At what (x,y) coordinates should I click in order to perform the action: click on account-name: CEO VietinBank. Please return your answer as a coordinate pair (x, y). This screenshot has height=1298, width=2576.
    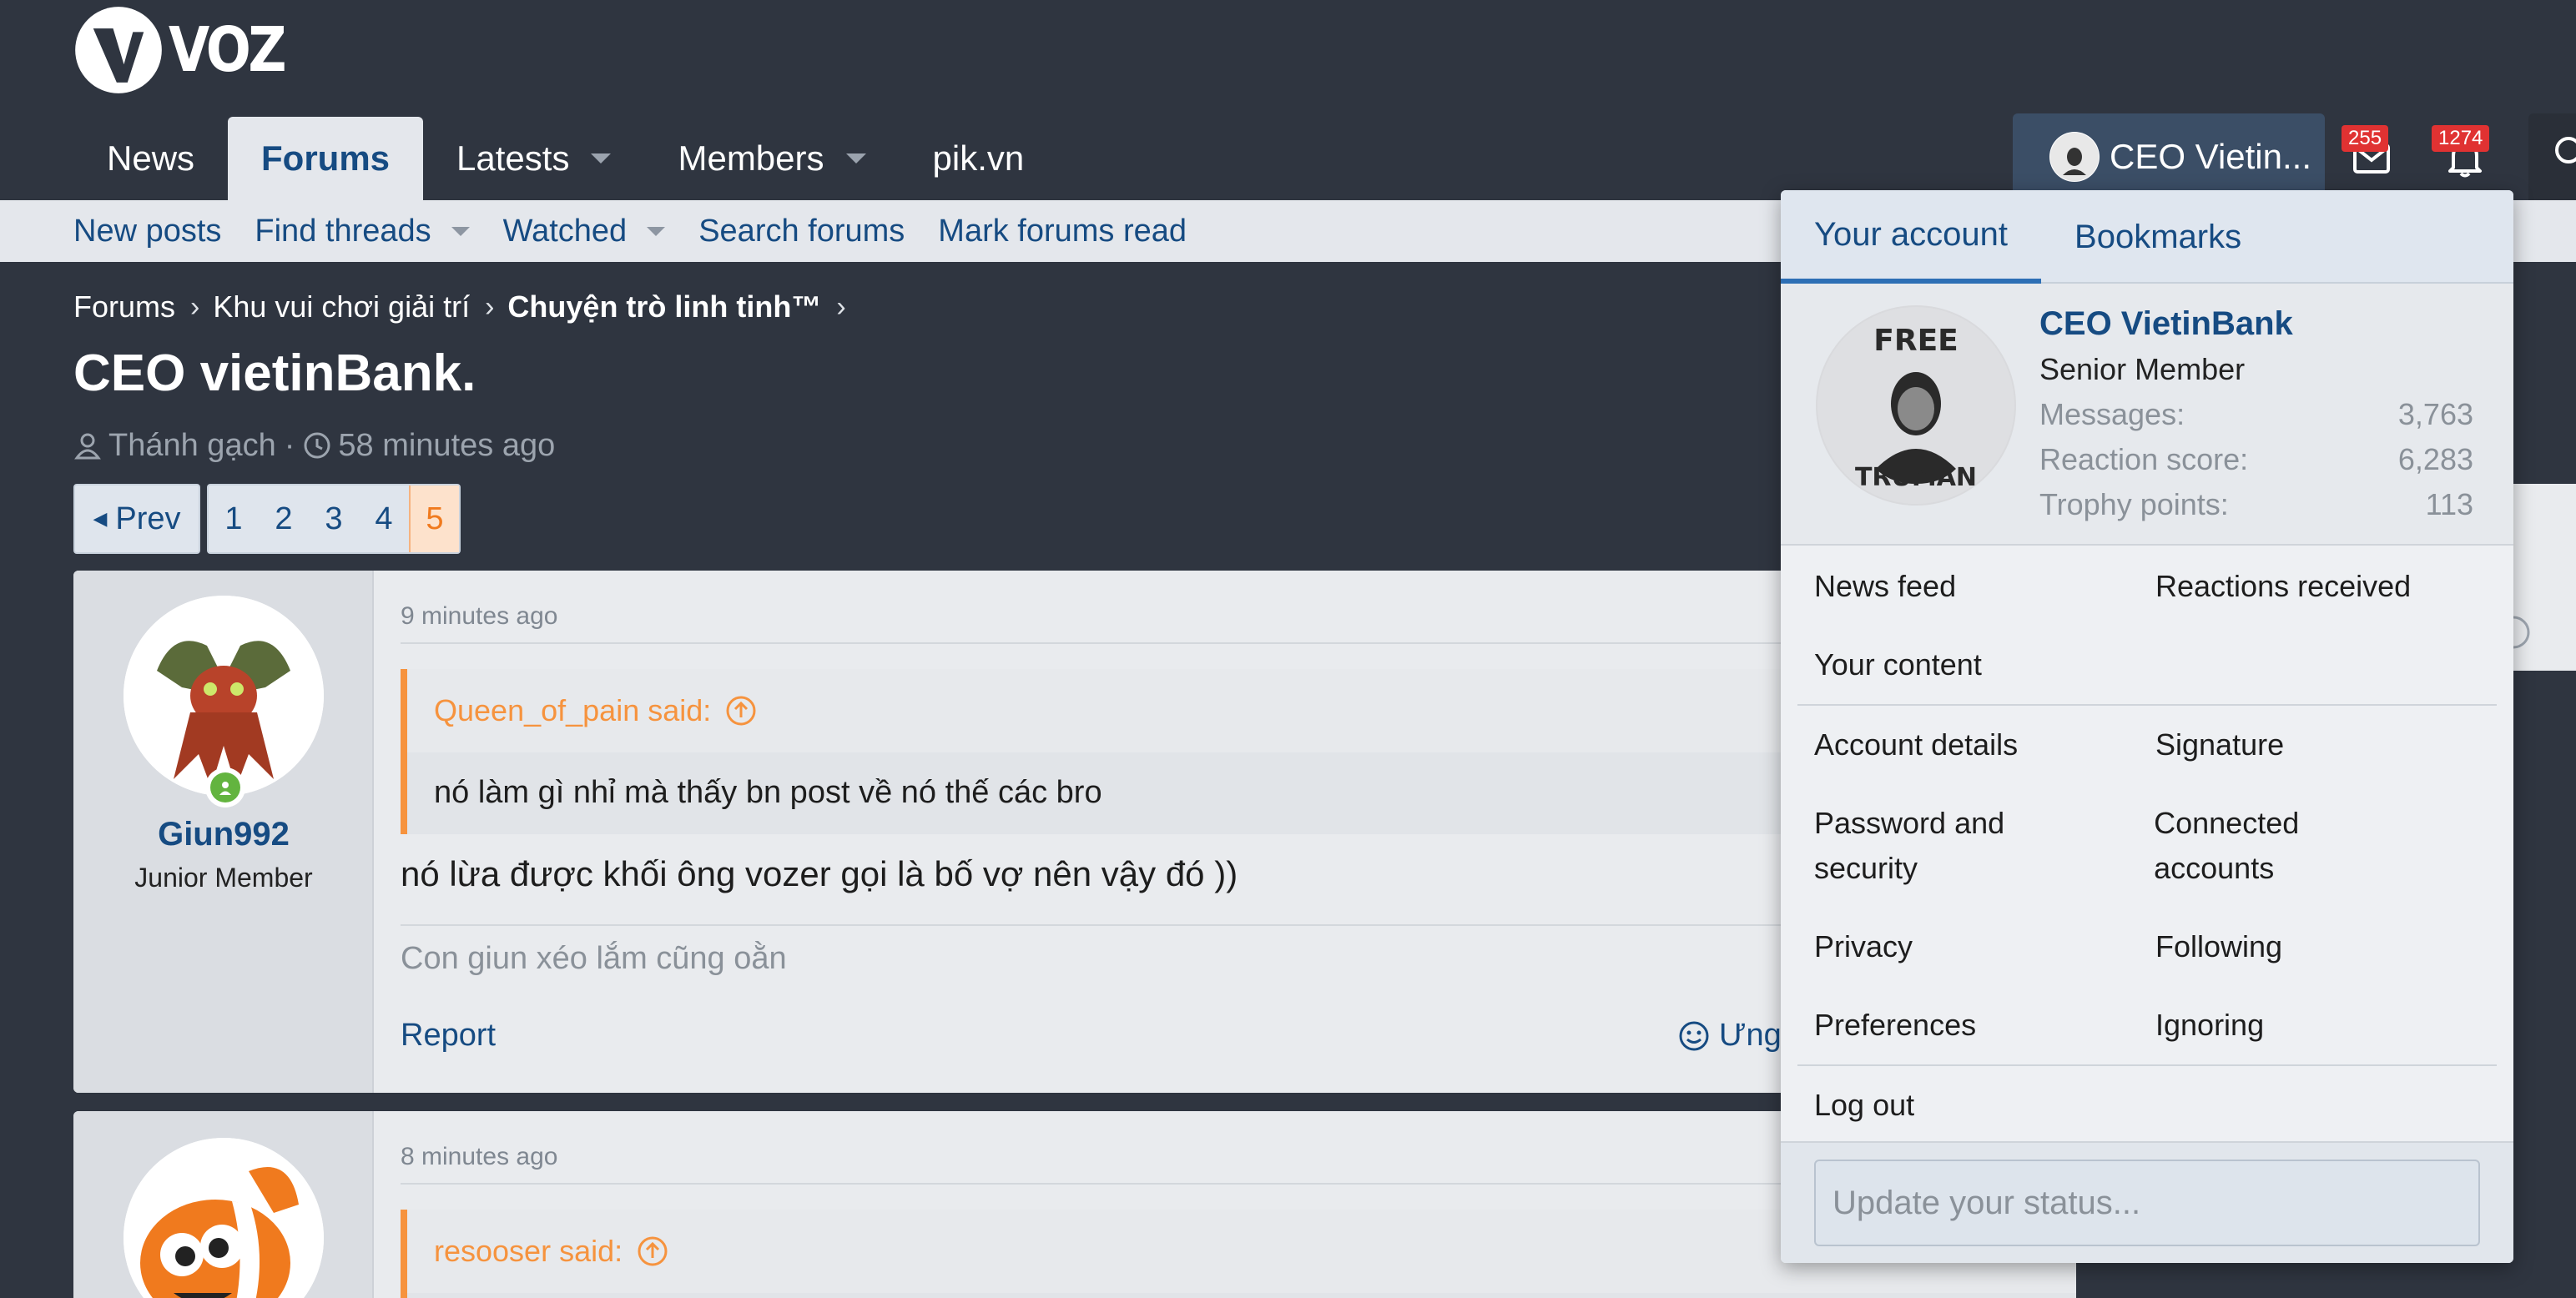
    Looking at the image, I should click on (2166, 324).